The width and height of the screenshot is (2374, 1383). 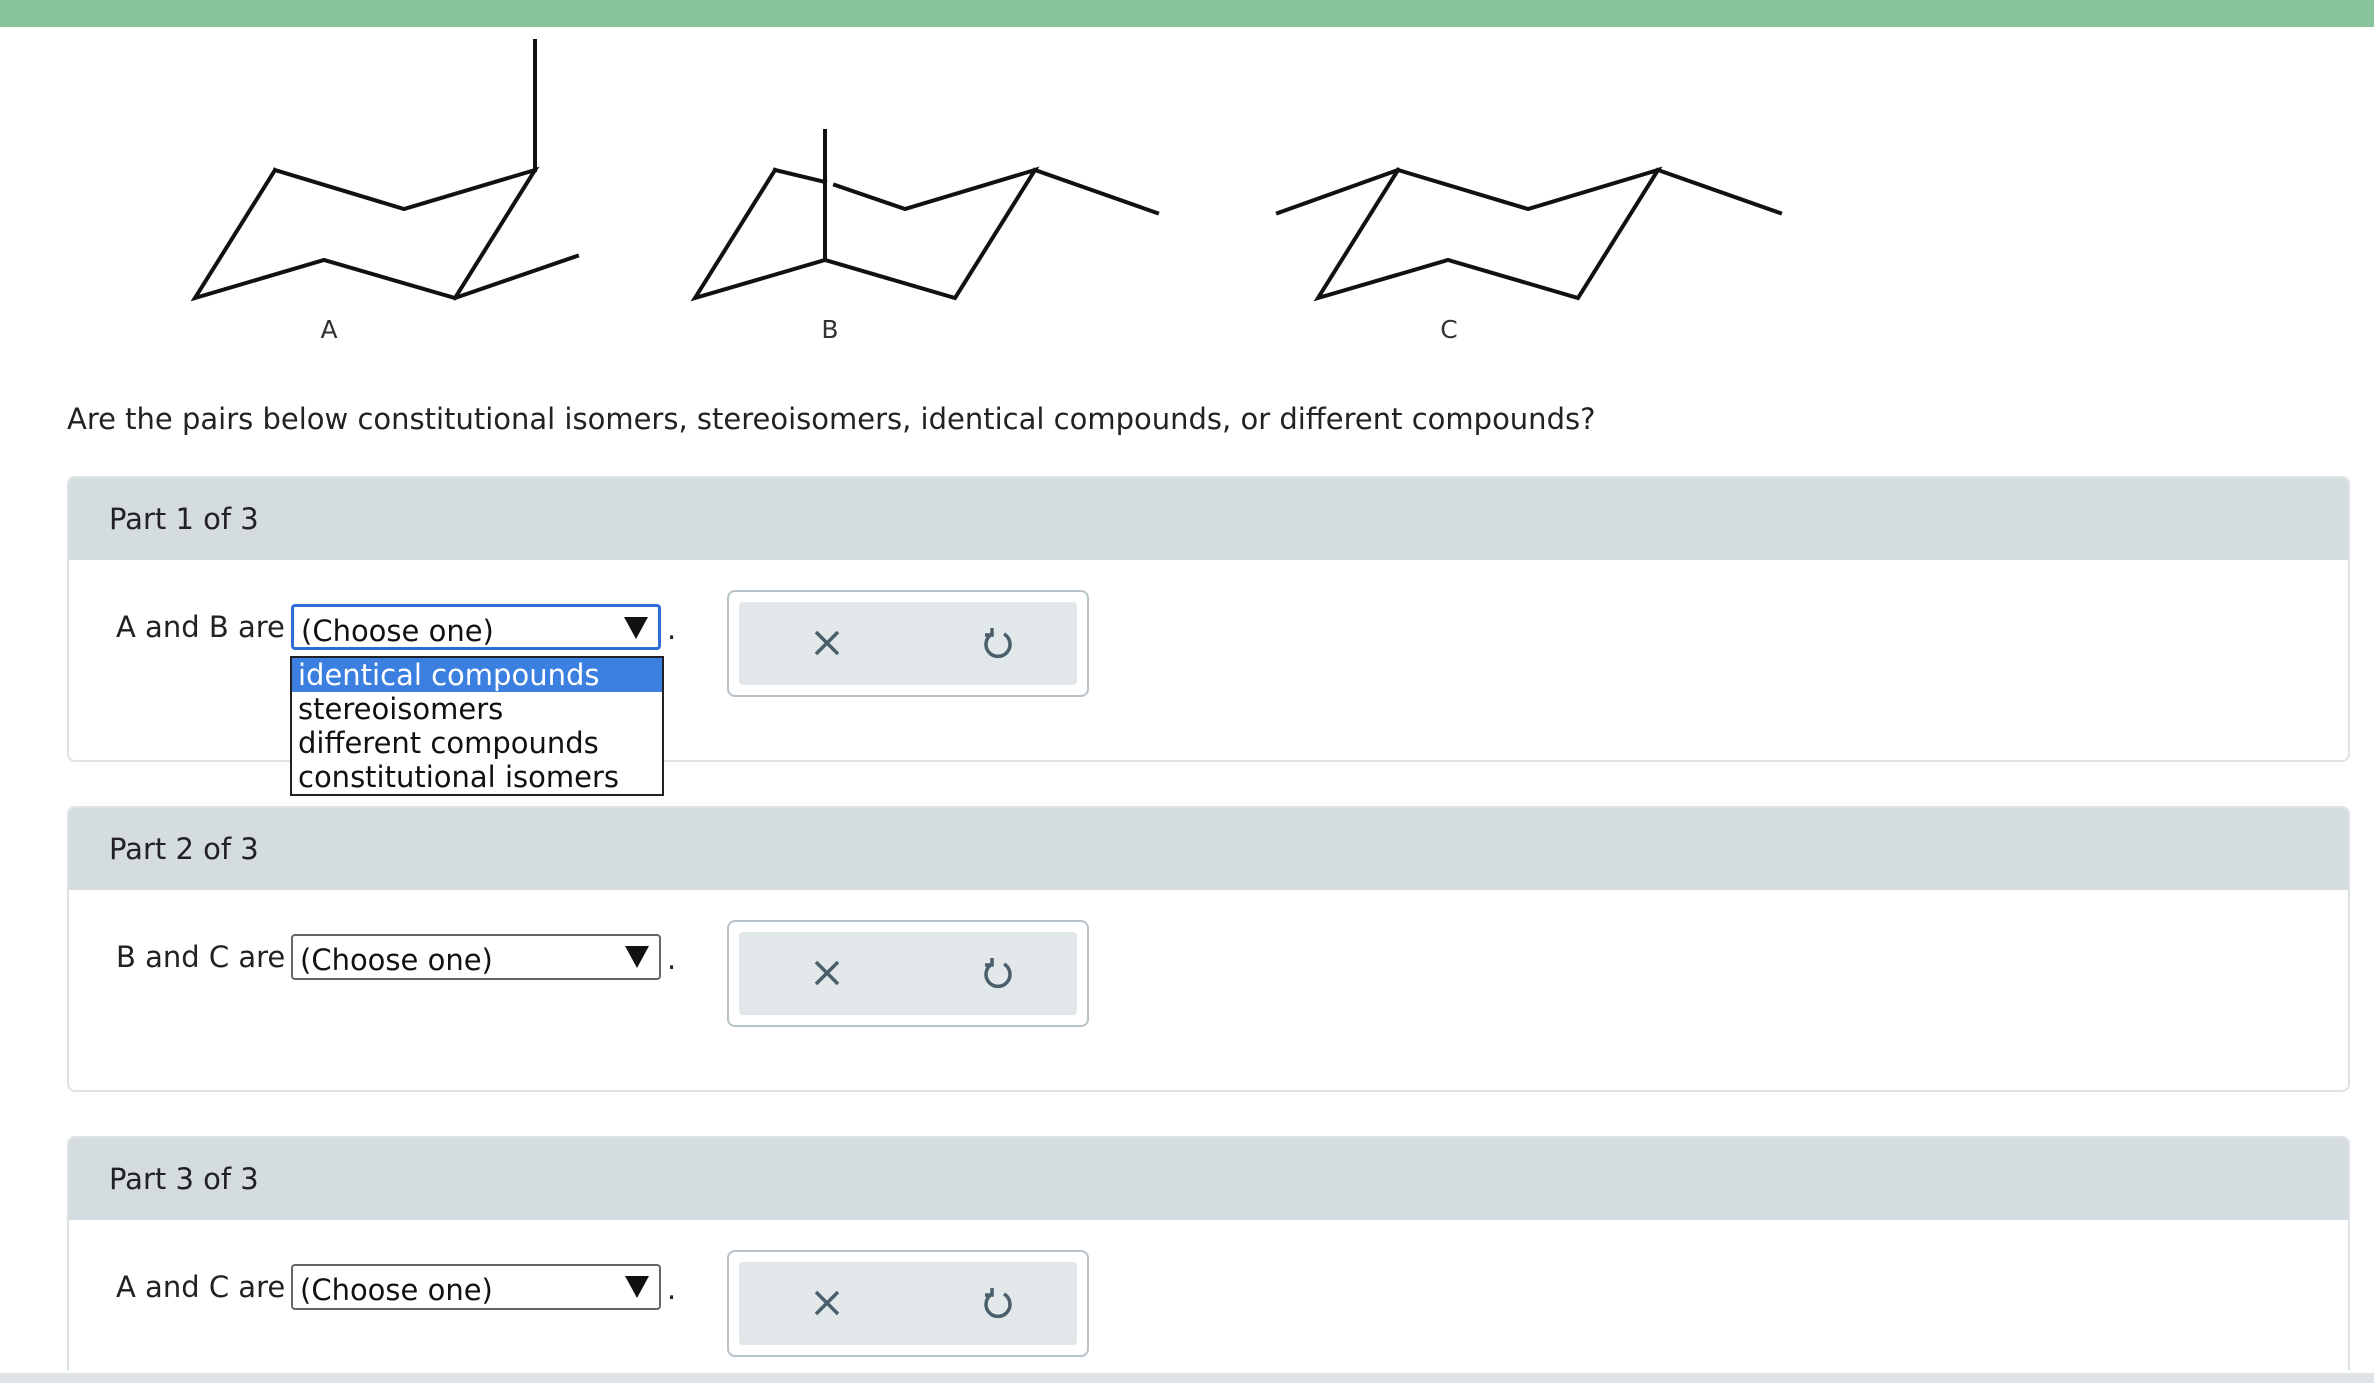 I want to click on part-2-reset-button, so click(x=998, y=973).